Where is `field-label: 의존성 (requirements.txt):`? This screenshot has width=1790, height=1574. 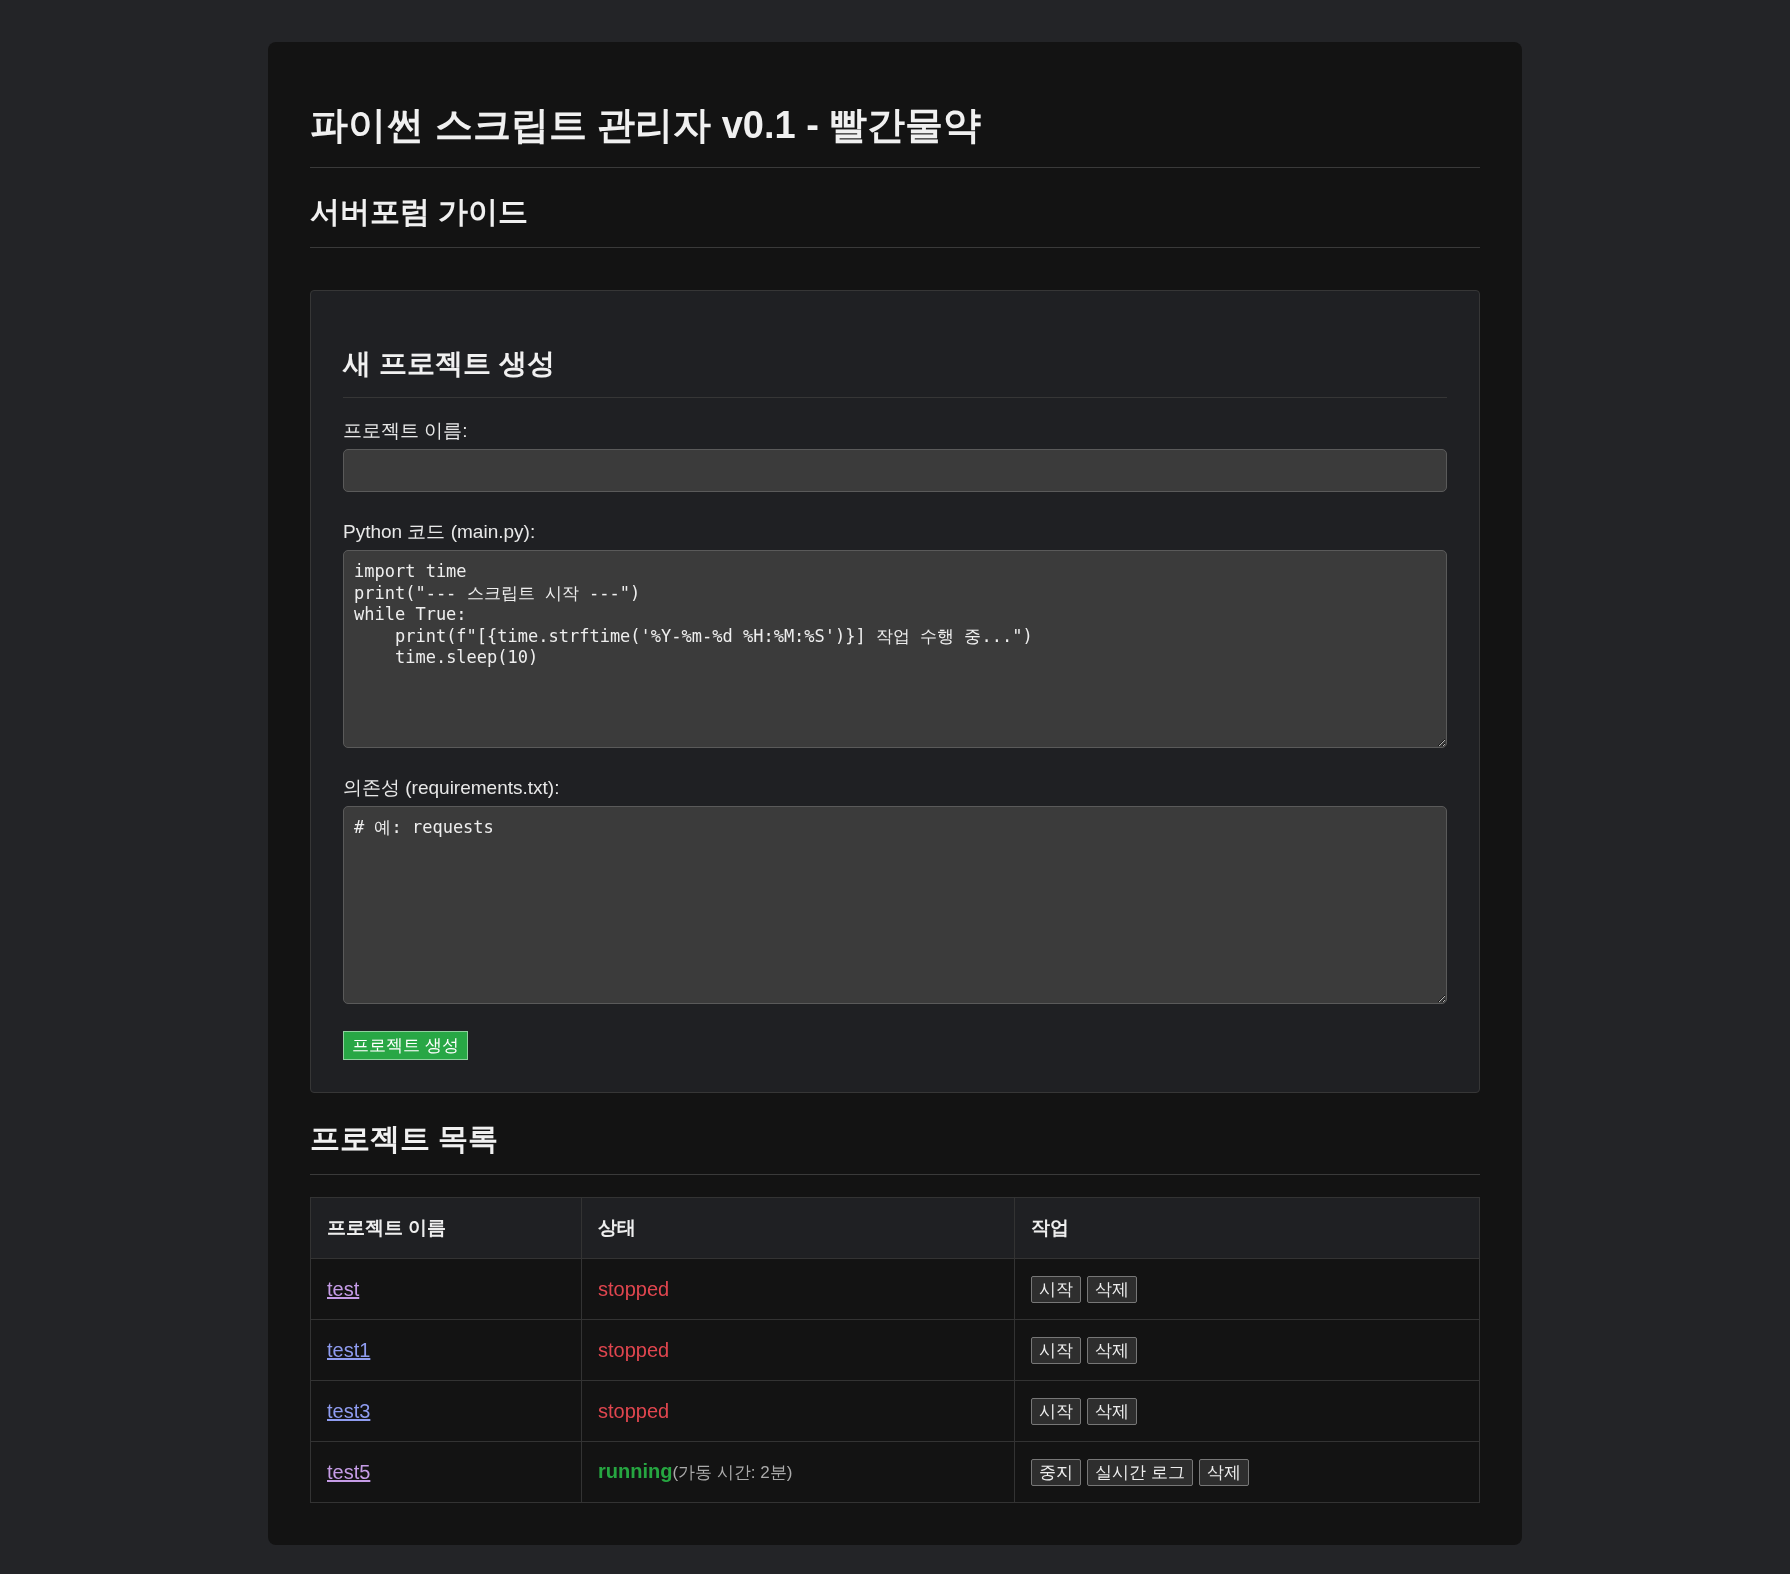 field-label: 의존성 (requirements.txt): is located at coordinates (451, 788).